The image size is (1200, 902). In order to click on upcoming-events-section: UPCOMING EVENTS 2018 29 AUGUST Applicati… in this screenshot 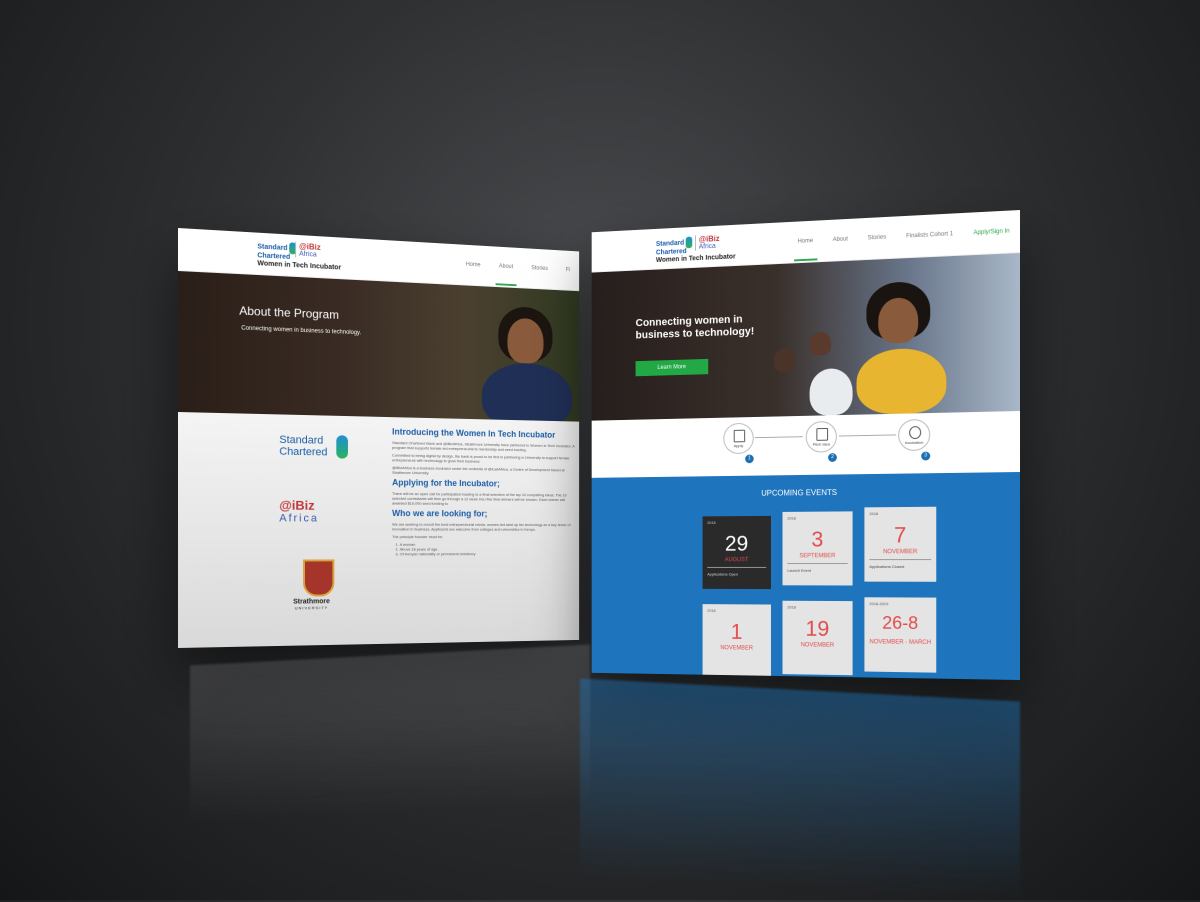, I will do `click(805, 576)`.